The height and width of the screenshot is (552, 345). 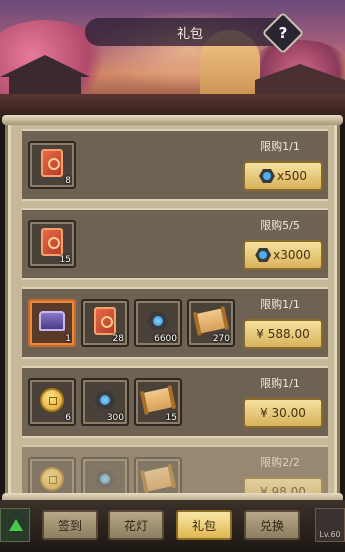 I want to click on item-qty: 1, so click(x=68, y=339).